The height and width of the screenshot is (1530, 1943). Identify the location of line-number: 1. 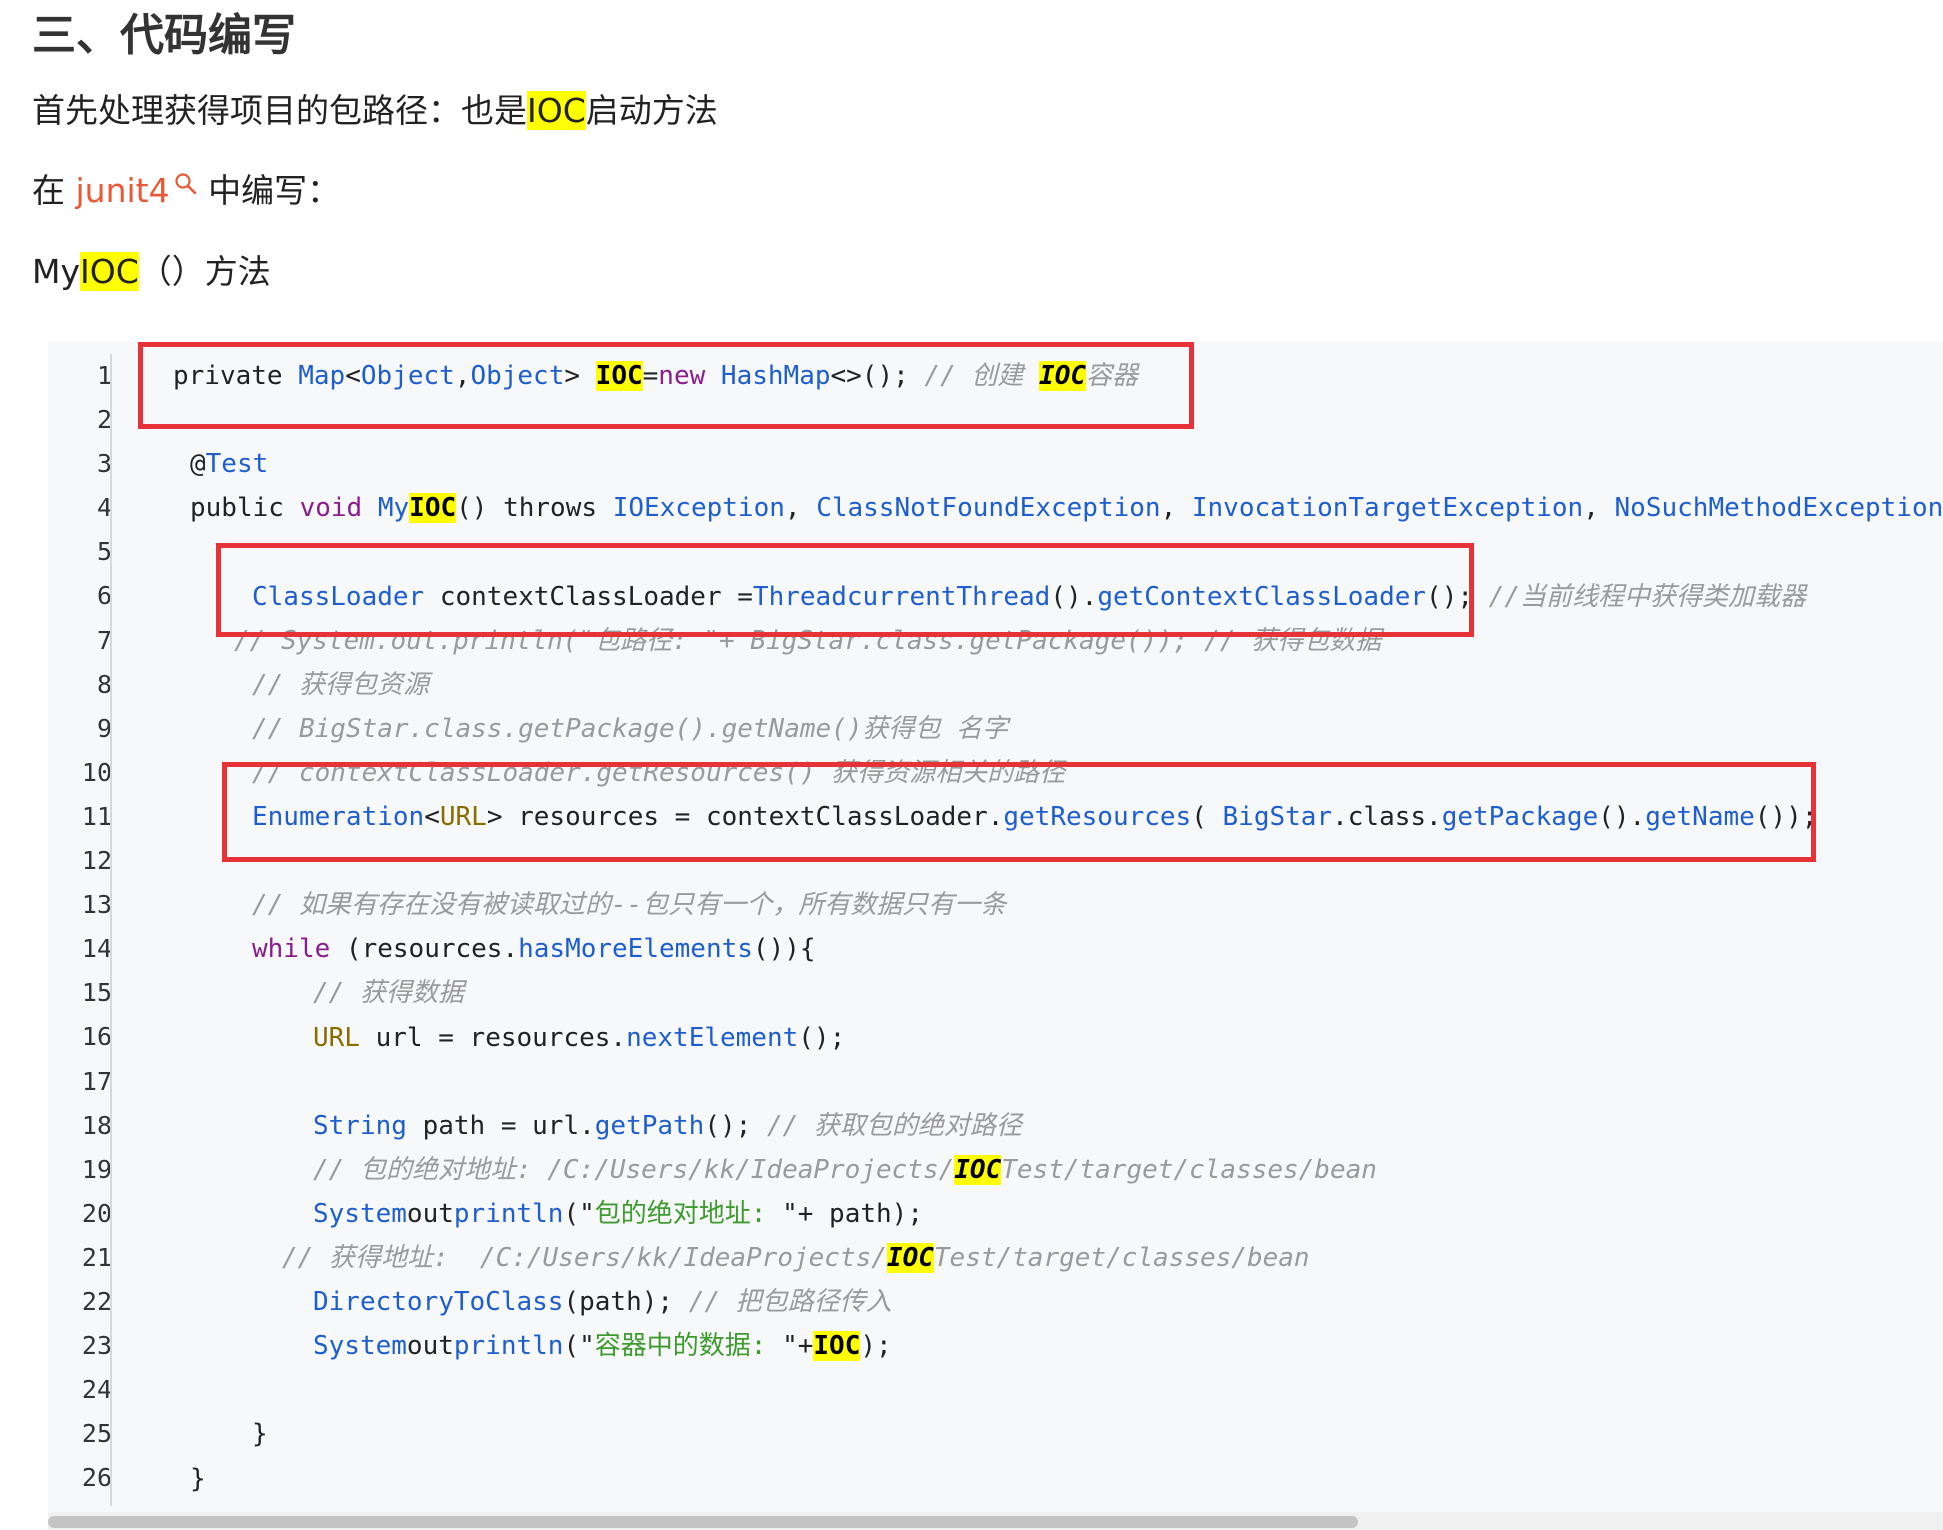
(104, 375).